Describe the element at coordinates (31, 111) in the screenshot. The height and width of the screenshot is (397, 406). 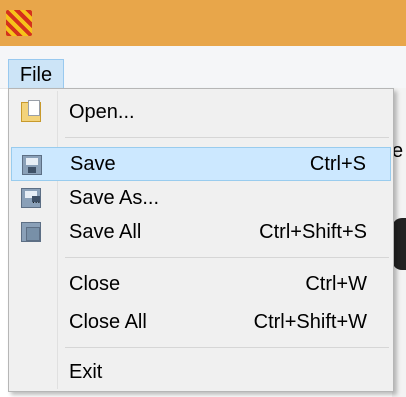
I see `open-folder-icon` at that location.